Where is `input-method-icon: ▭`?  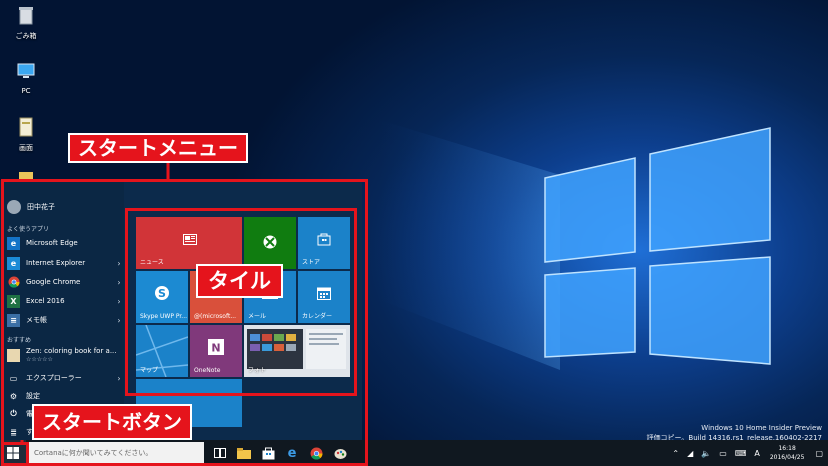 input-method-icon: ▭ is located at coordinates (723, 453).